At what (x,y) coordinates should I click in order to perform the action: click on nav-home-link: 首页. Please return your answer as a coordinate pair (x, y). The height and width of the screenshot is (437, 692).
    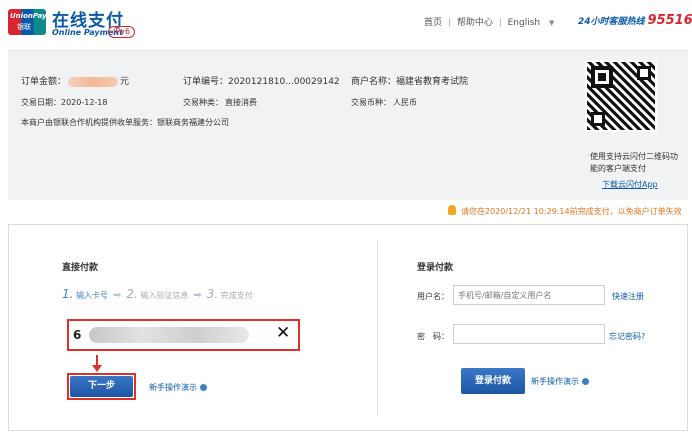
    Looking at the image, I should click on (433, 21).